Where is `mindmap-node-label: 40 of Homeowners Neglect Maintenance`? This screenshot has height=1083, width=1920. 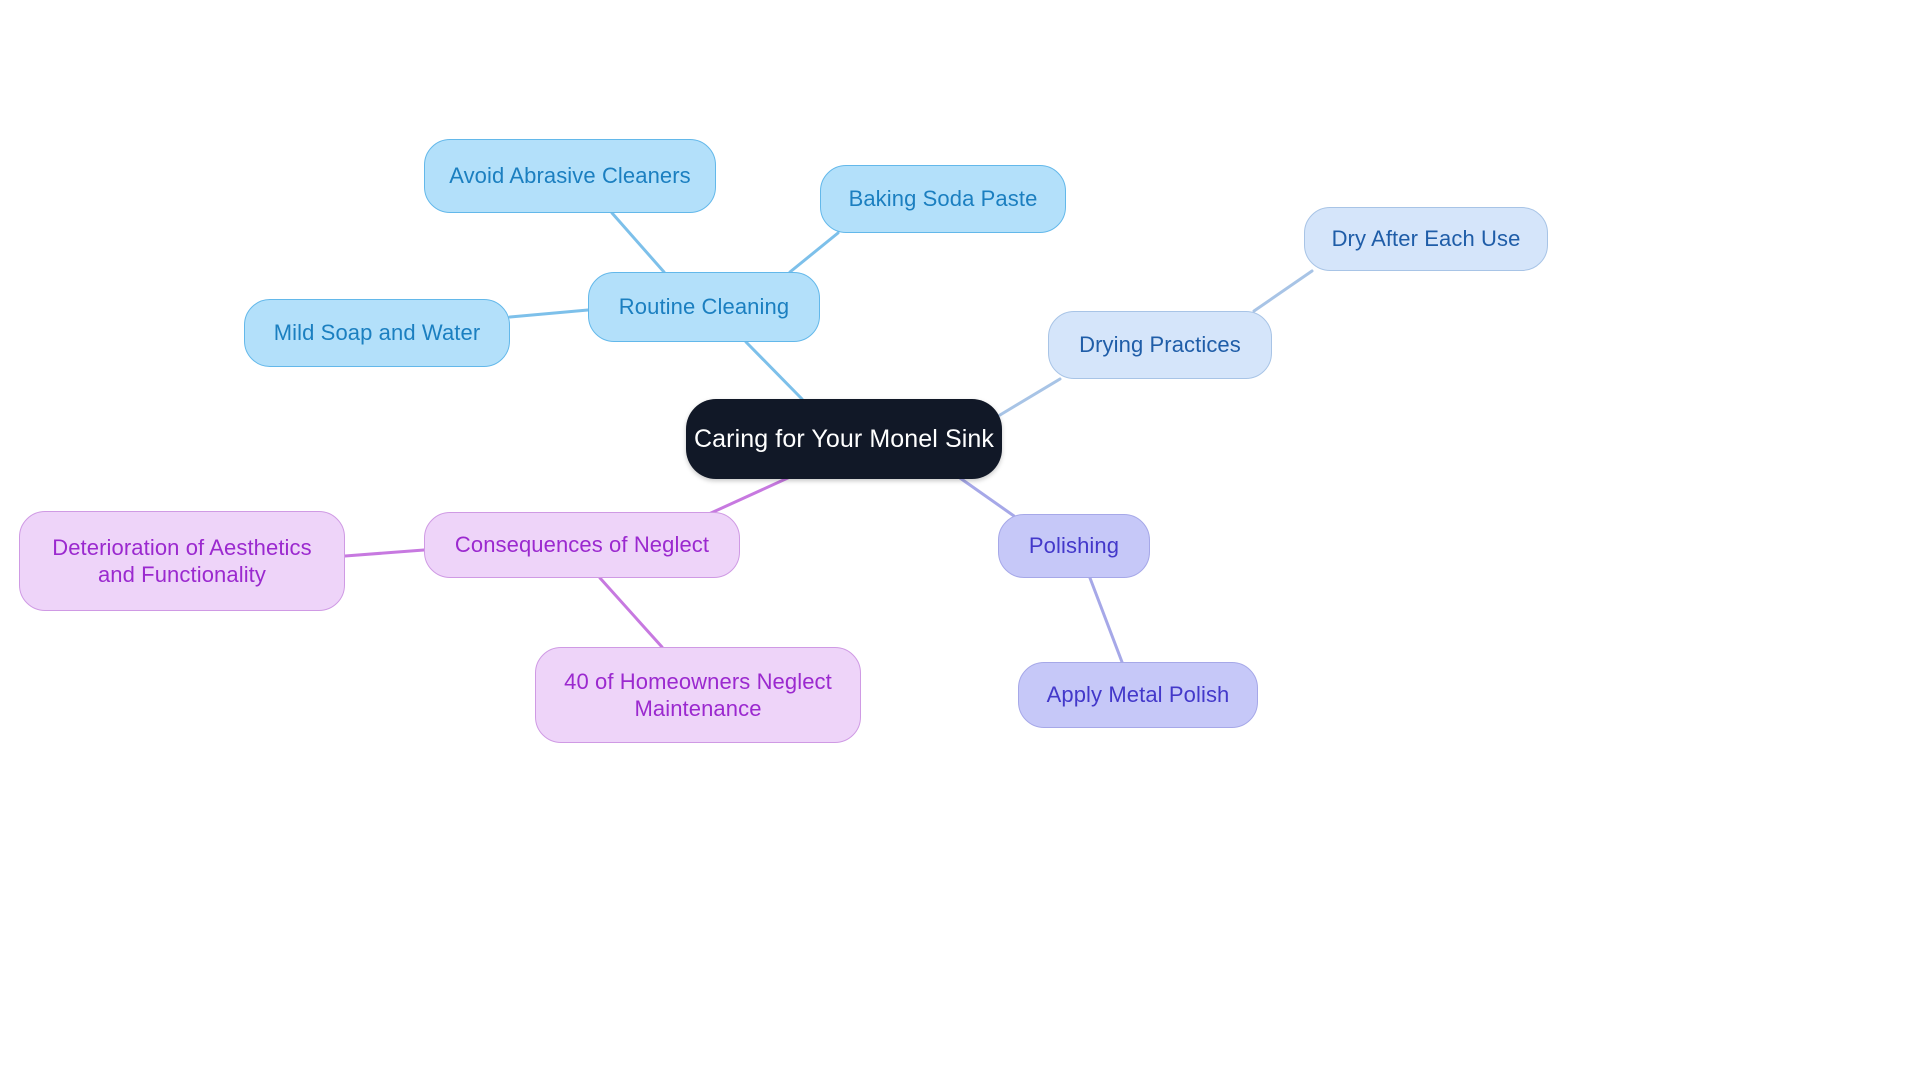
mindmap-node-label: 40 of Homeowners Neglect Maintenance is located at coordinates (698, 694).